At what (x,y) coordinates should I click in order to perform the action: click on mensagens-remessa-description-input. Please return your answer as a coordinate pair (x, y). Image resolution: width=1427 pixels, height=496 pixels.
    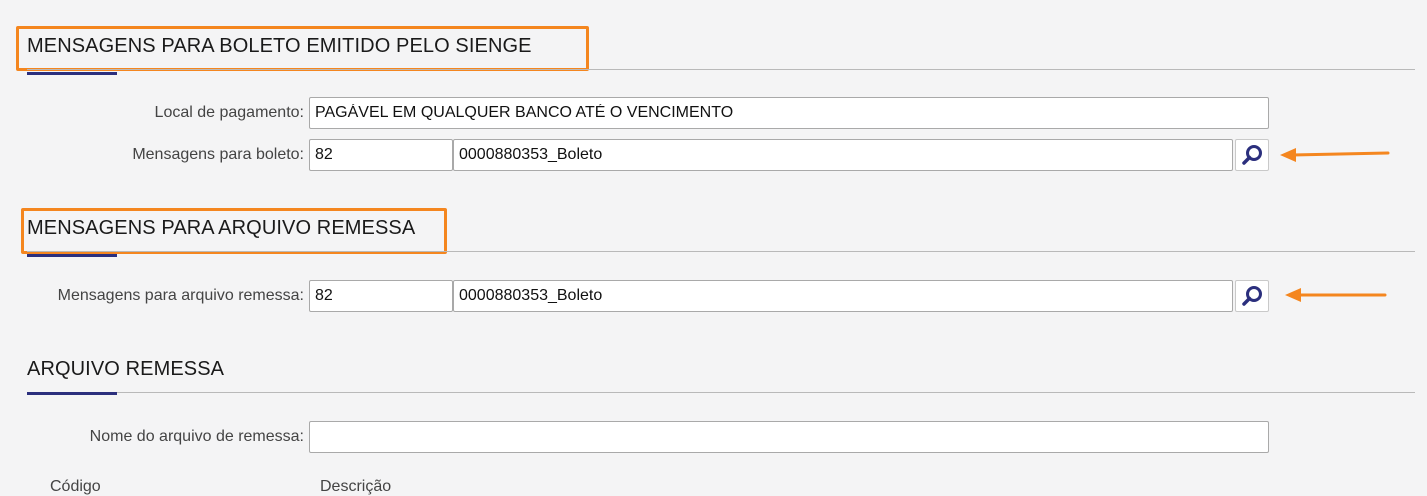
    Looking at the image, I should click on (843, 296).